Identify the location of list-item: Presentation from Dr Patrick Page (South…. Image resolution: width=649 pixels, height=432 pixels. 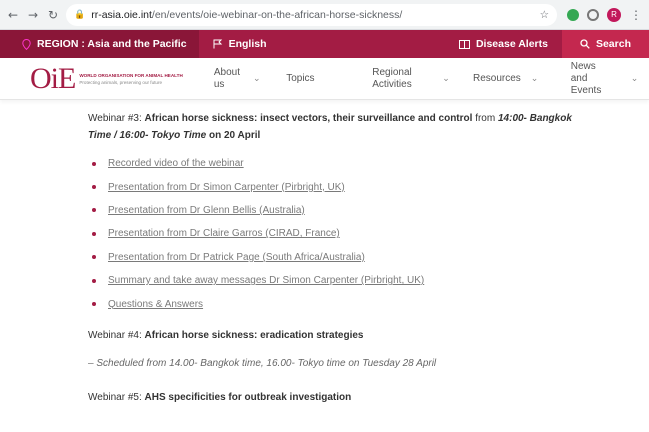
(368, 257).